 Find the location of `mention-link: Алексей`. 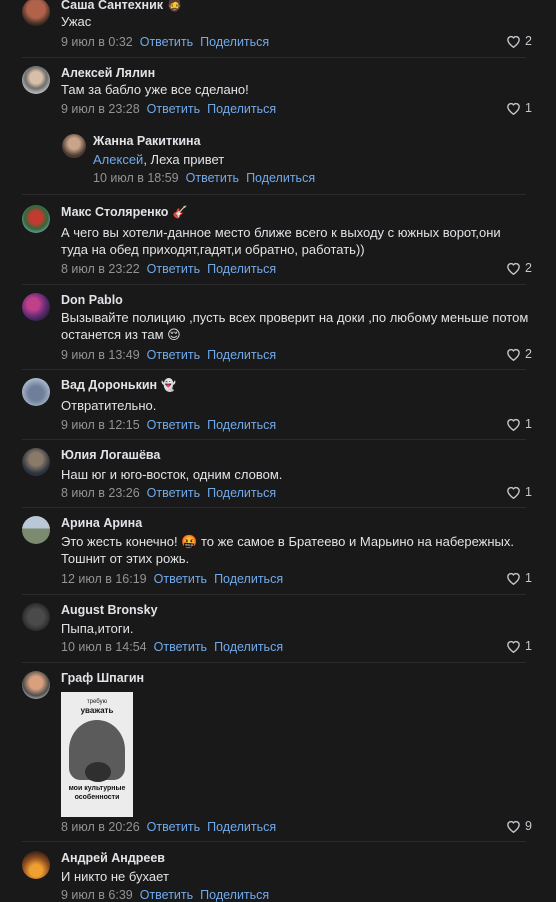

mention-link: Алексей is located at coordinates (118, 159).